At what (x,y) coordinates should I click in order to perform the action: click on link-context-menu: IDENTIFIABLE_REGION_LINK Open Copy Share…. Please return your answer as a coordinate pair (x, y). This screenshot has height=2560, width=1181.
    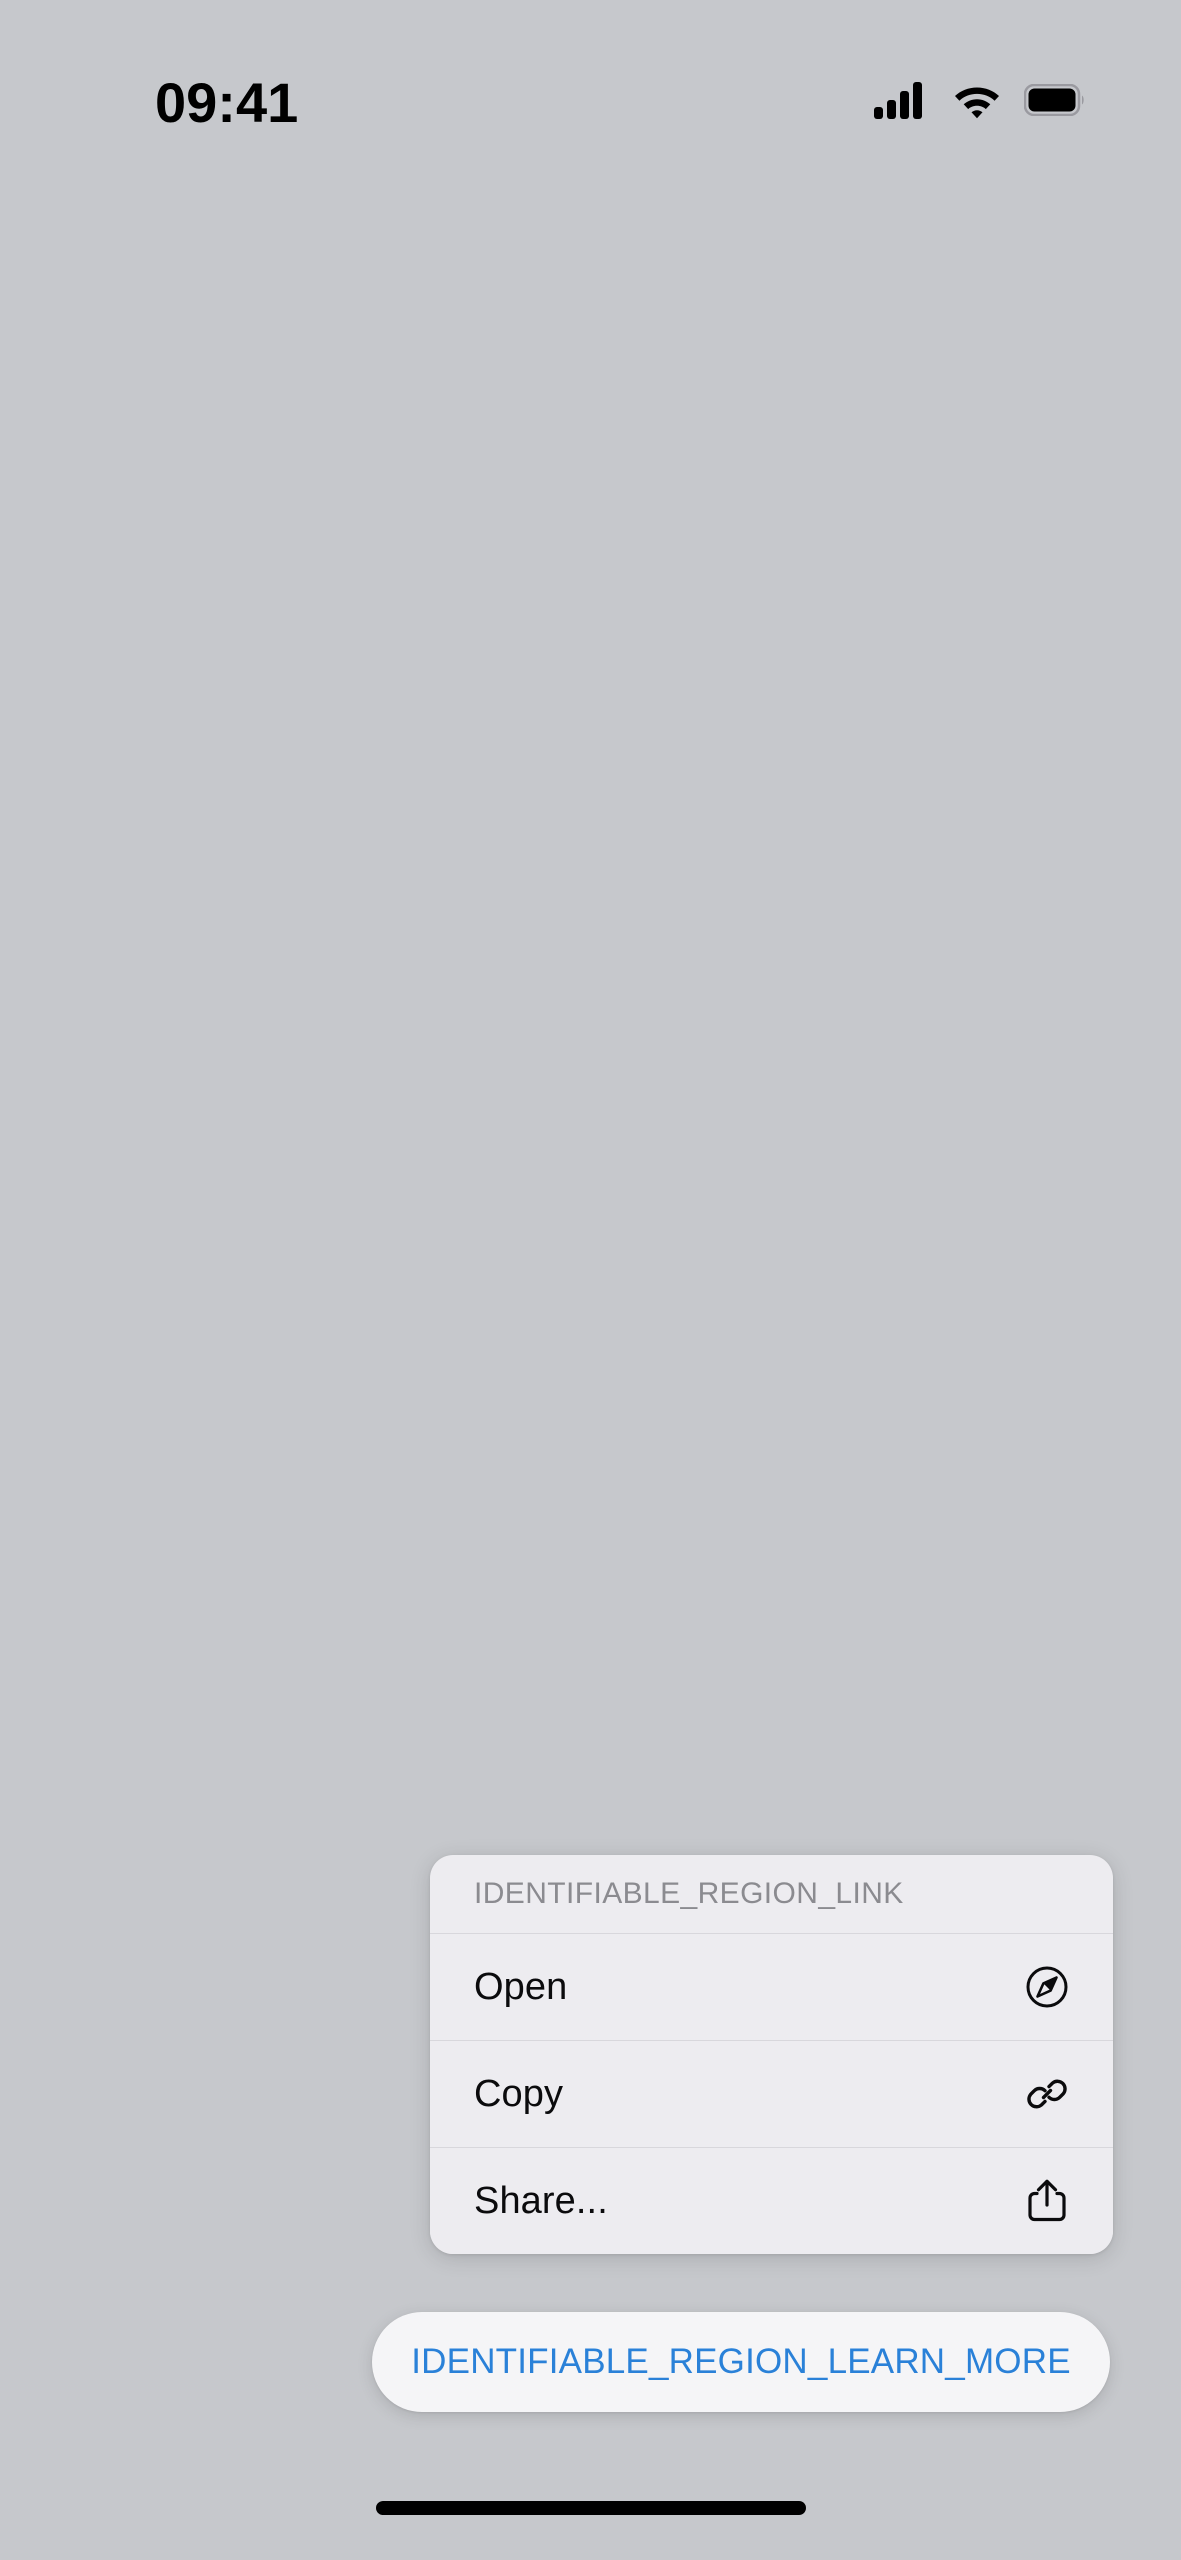
    Looking at the image, I should click on (771, 2054).